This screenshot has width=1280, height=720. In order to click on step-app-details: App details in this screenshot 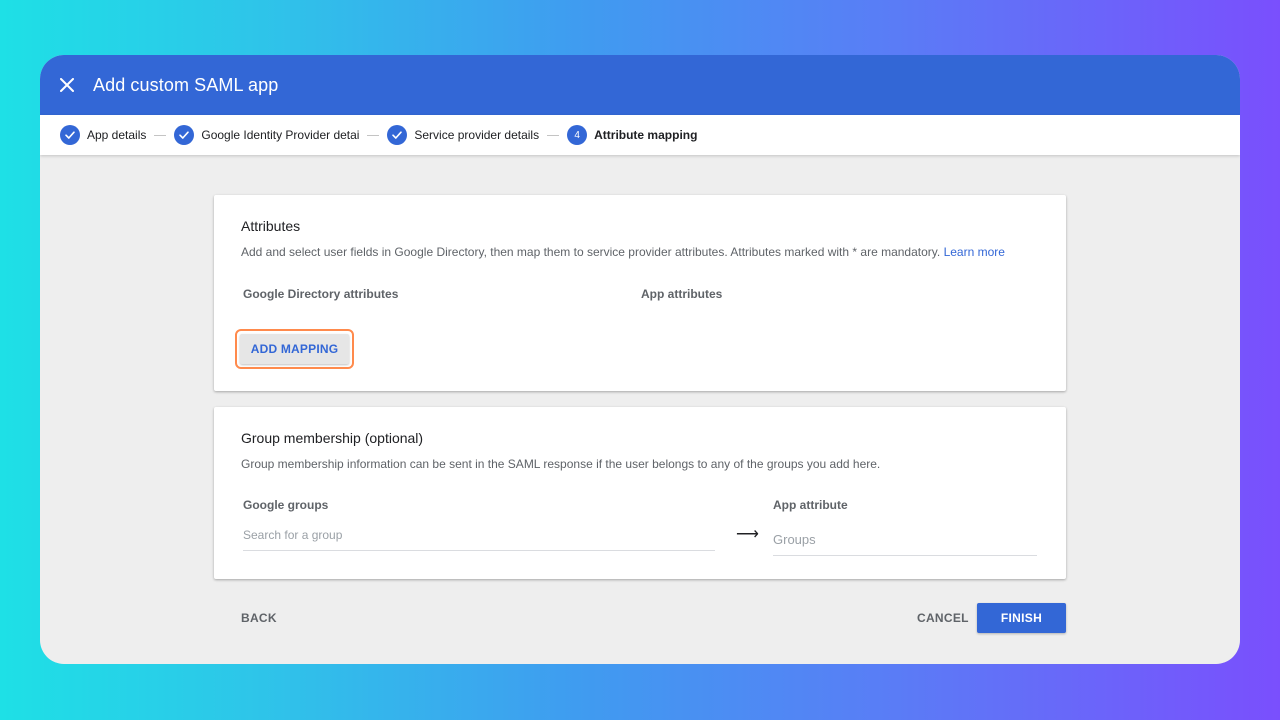, I will do `click(103, 135)`.